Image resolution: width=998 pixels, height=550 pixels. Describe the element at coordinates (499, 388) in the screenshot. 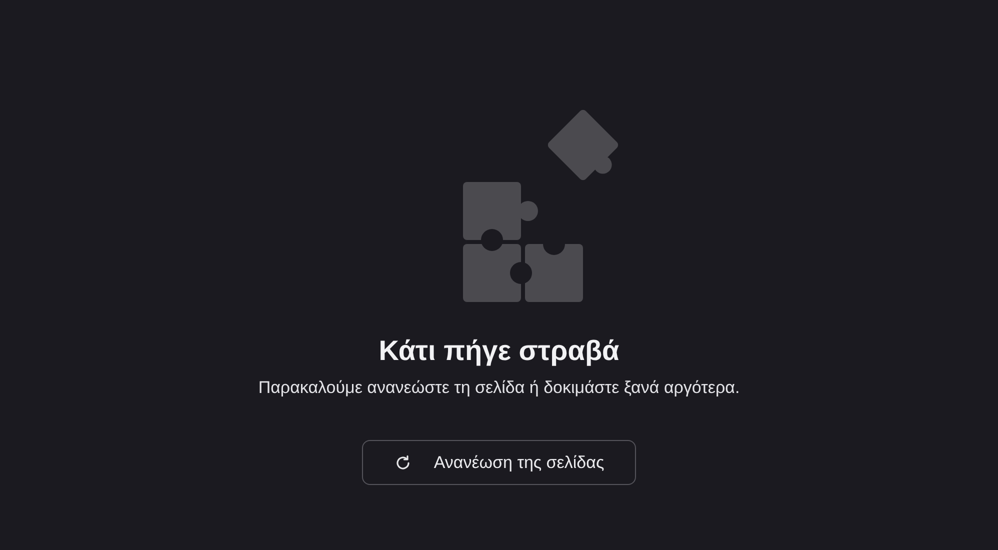

I see `error-message: Παρακαλούμε ανανεώστε τη σελίδα ή δοκιμάστε ξανά αργότερα.` at that location.